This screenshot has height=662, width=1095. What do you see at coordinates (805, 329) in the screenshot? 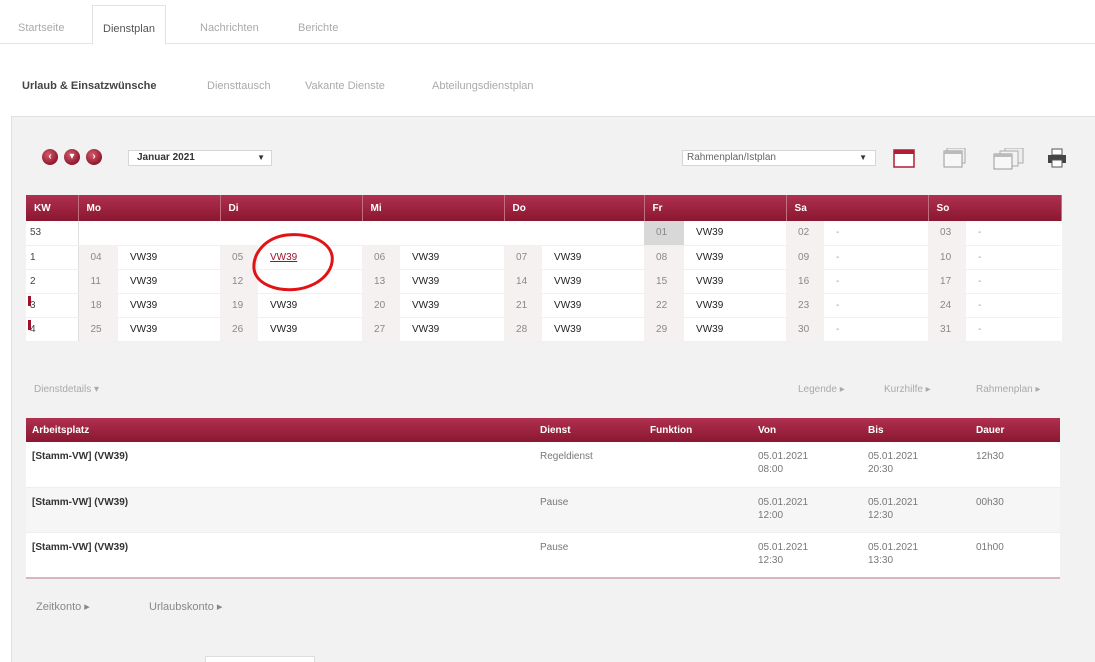
I see `day-number: 30` at bounding box center [805, 329].